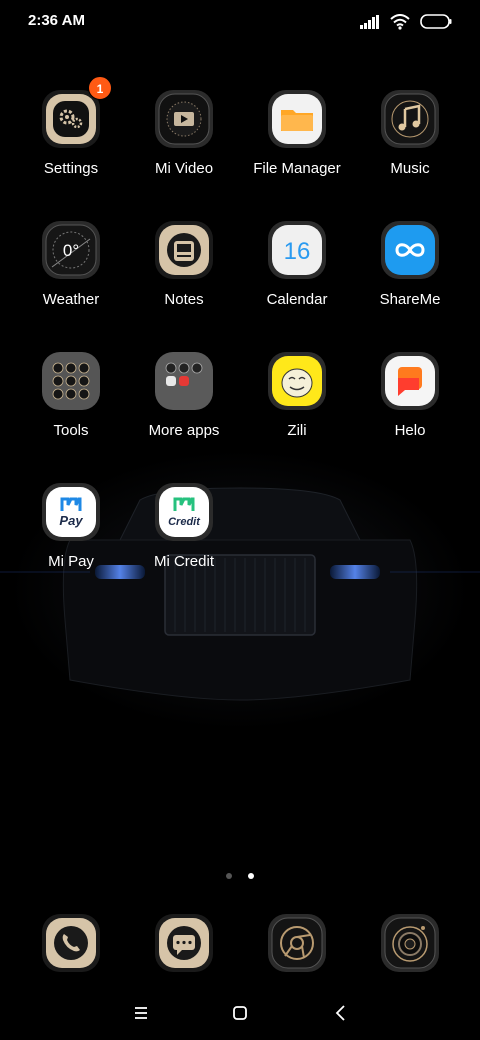 The height and width of the screenshot is (1040, 480). Describe the element at coordinates (184, 168) in the screenshot. I see `app-label: Mi Video` at that location.